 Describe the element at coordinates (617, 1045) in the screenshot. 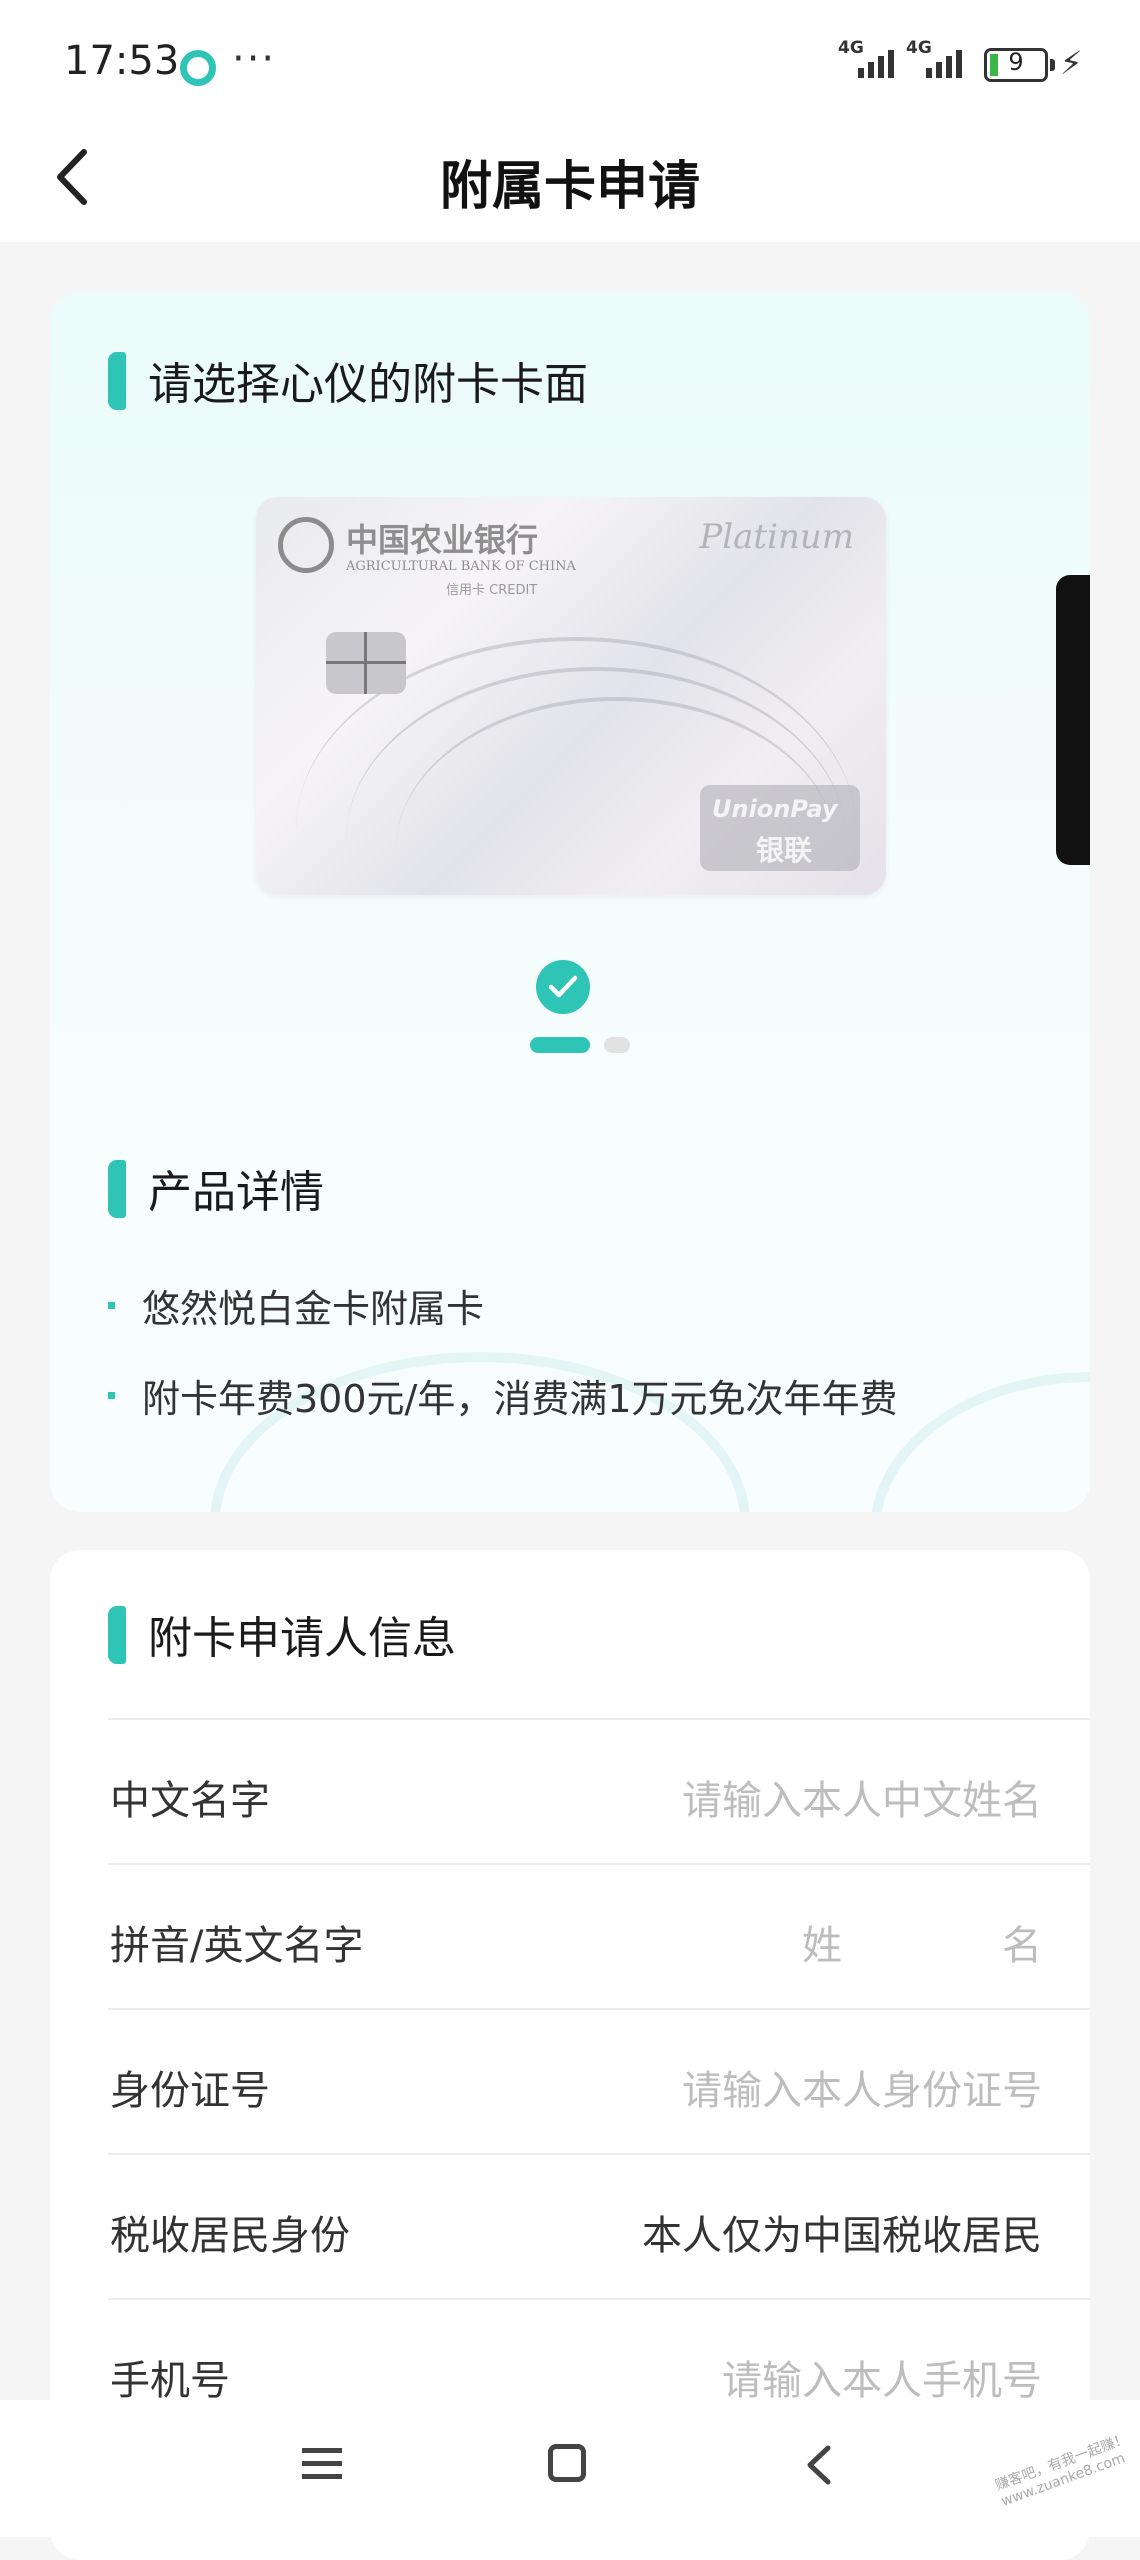

I see `pager-dot` at that location.